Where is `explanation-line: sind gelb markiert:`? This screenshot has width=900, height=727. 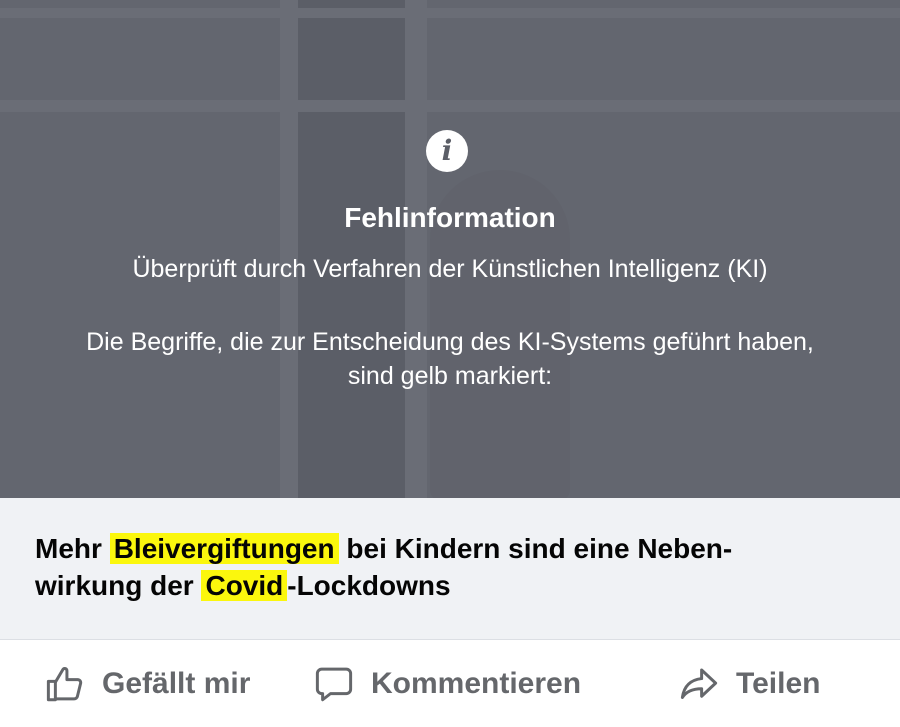
explanation-line: sind gelb markiert: is located at coordinates (450, 376).